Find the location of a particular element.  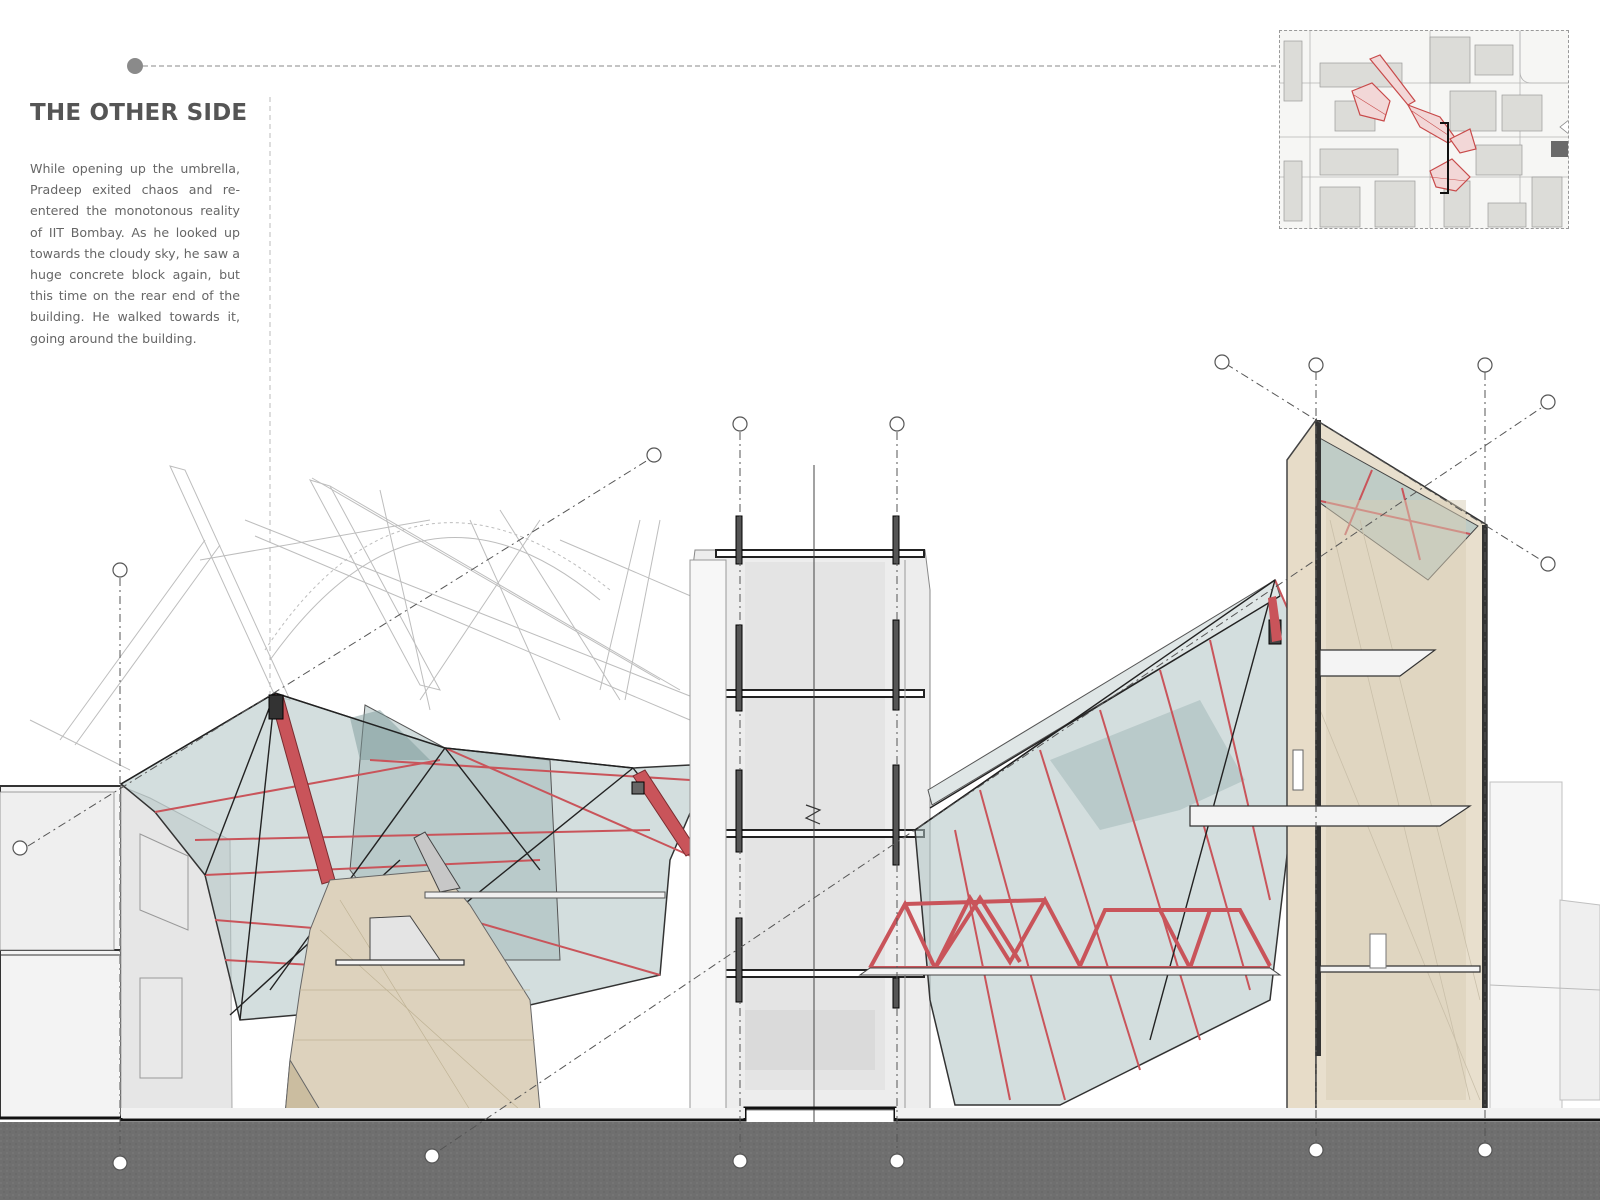

ground is located at coordinates (800, 1161).